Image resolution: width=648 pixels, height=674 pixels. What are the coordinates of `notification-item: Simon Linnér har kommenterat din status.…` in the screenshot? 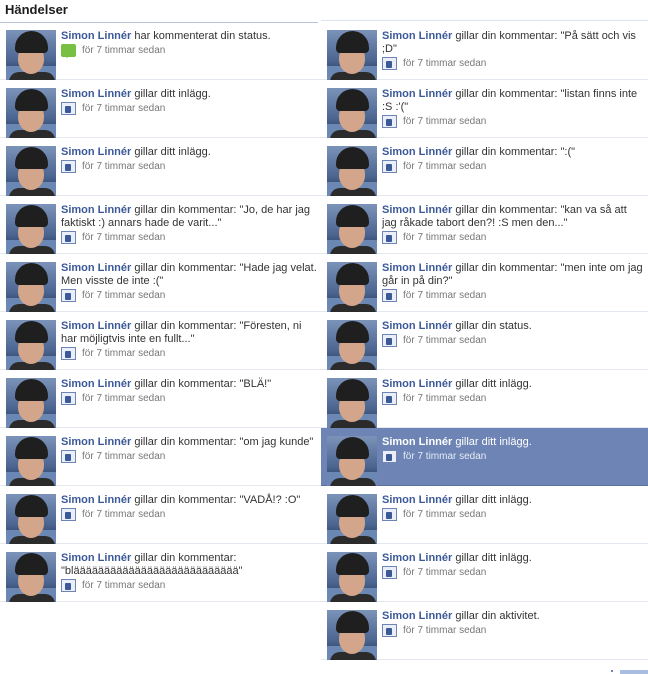 It's located at (160, 51).